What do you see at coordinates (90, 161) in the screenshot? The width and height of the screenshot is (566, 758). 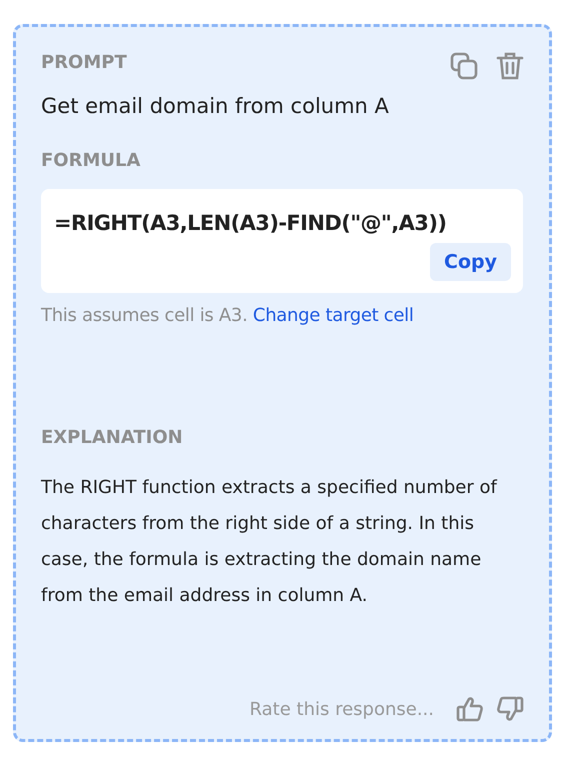 I see `section-heading: FORMULA` at bounding box center [90, 161].